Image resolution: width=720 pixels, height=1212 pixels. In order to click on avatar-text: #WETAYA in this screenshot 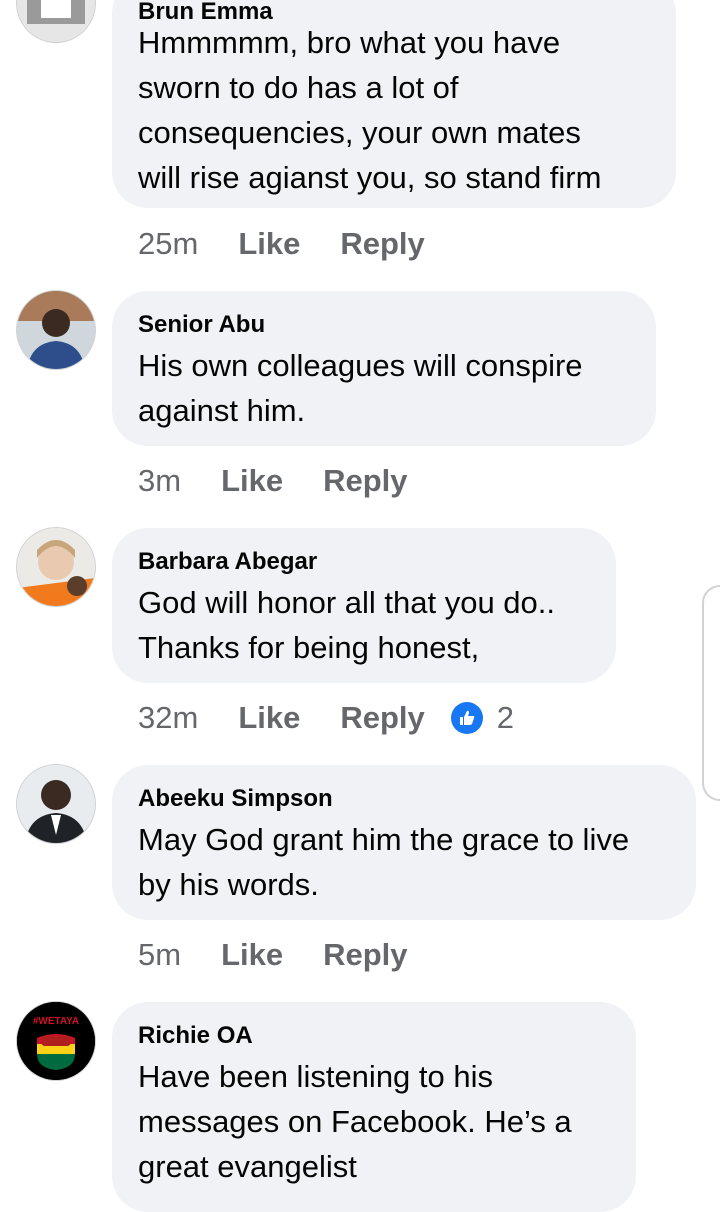, I will do `click(56, 1021)`.